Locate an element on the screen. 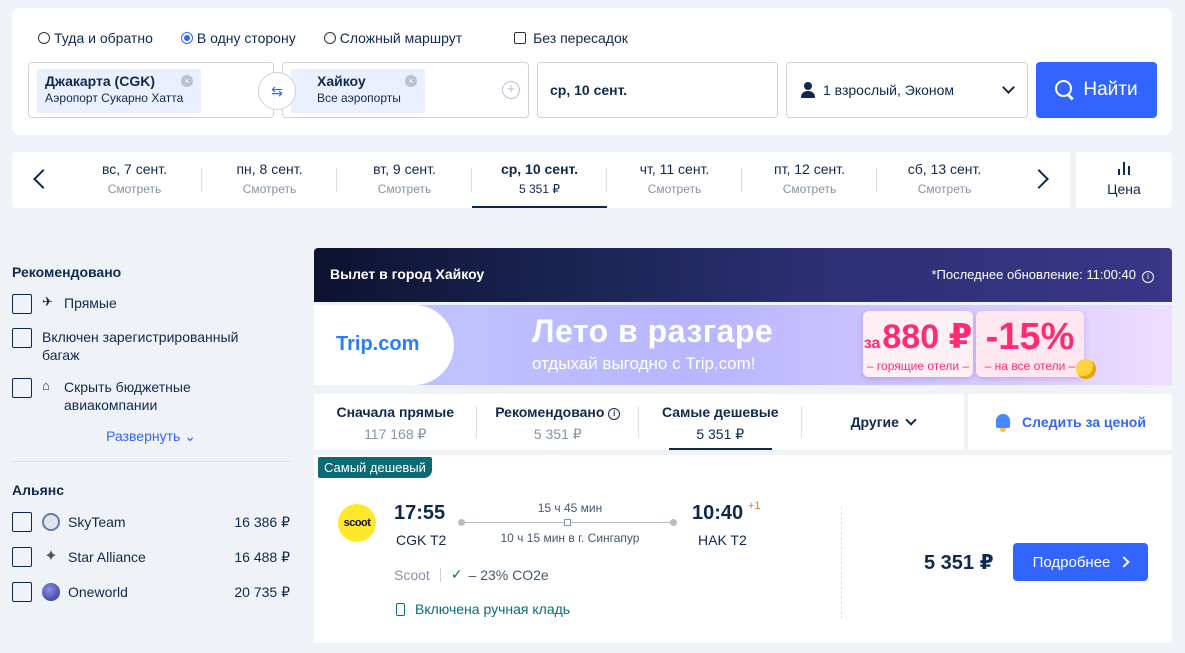  alliance-price: 16 386 ₽ is located at coordinates (262, 521).